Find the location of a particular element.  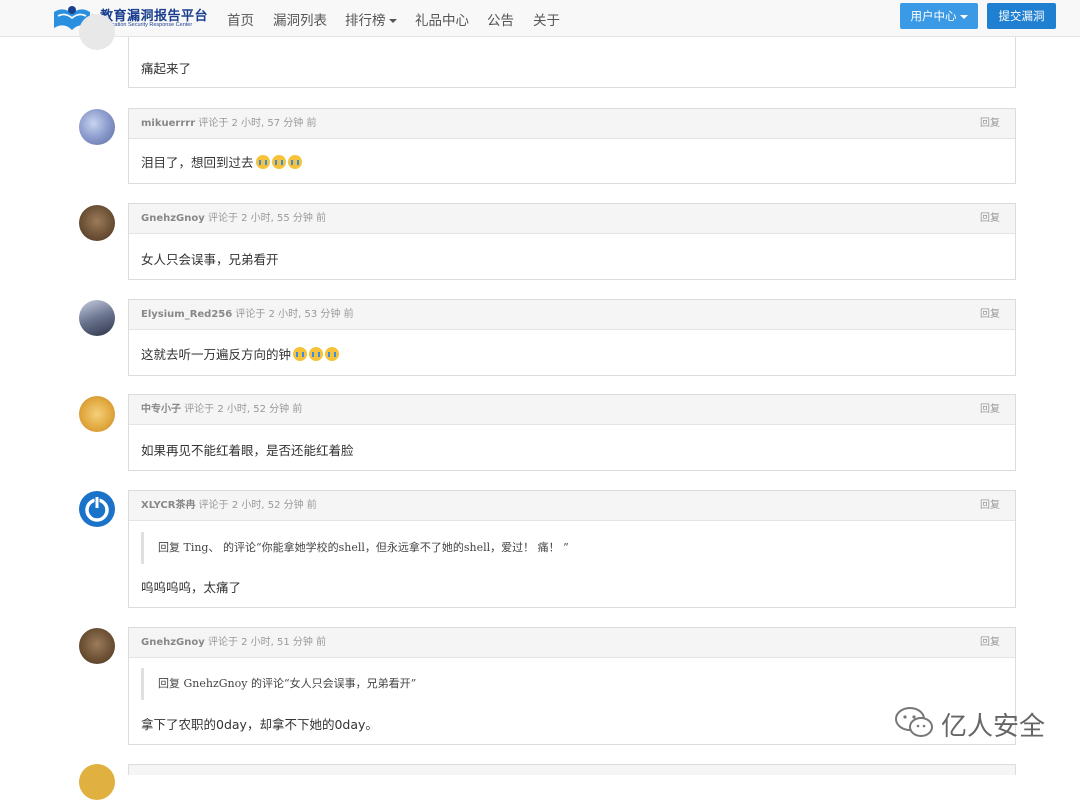

comment-time: 评论于 2 小时, 53 分钟 前 is located at coordinates (294, 314).